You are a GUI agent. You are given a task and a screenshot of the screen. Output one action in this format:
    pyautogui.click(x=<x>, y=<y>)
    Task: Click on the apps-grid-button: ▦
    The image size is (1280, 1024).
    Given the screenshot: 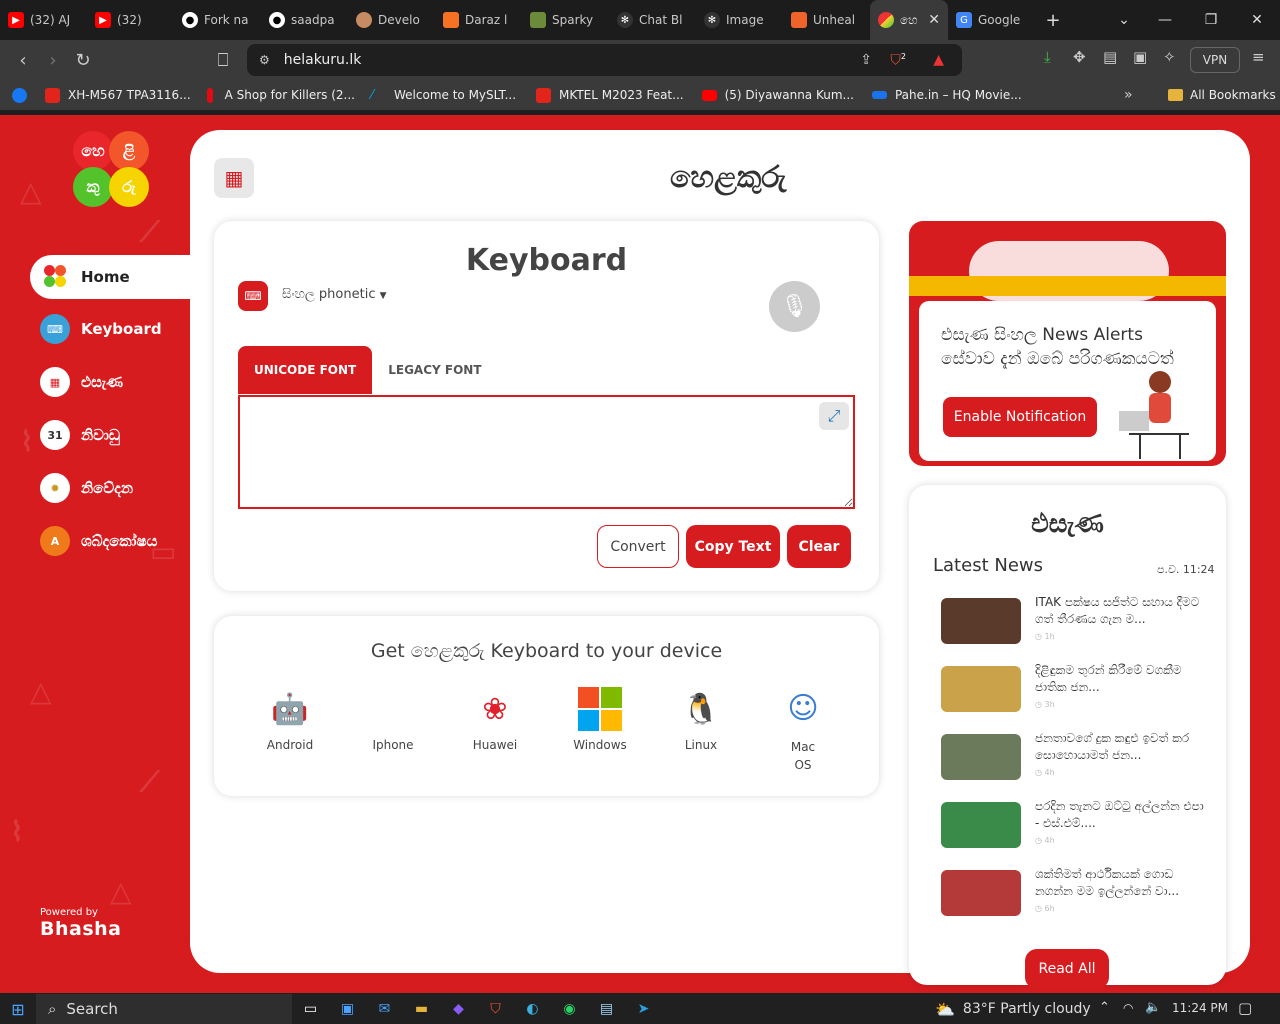 What is the action you would take?
    pyautogui.click(x=234, y=178)
    